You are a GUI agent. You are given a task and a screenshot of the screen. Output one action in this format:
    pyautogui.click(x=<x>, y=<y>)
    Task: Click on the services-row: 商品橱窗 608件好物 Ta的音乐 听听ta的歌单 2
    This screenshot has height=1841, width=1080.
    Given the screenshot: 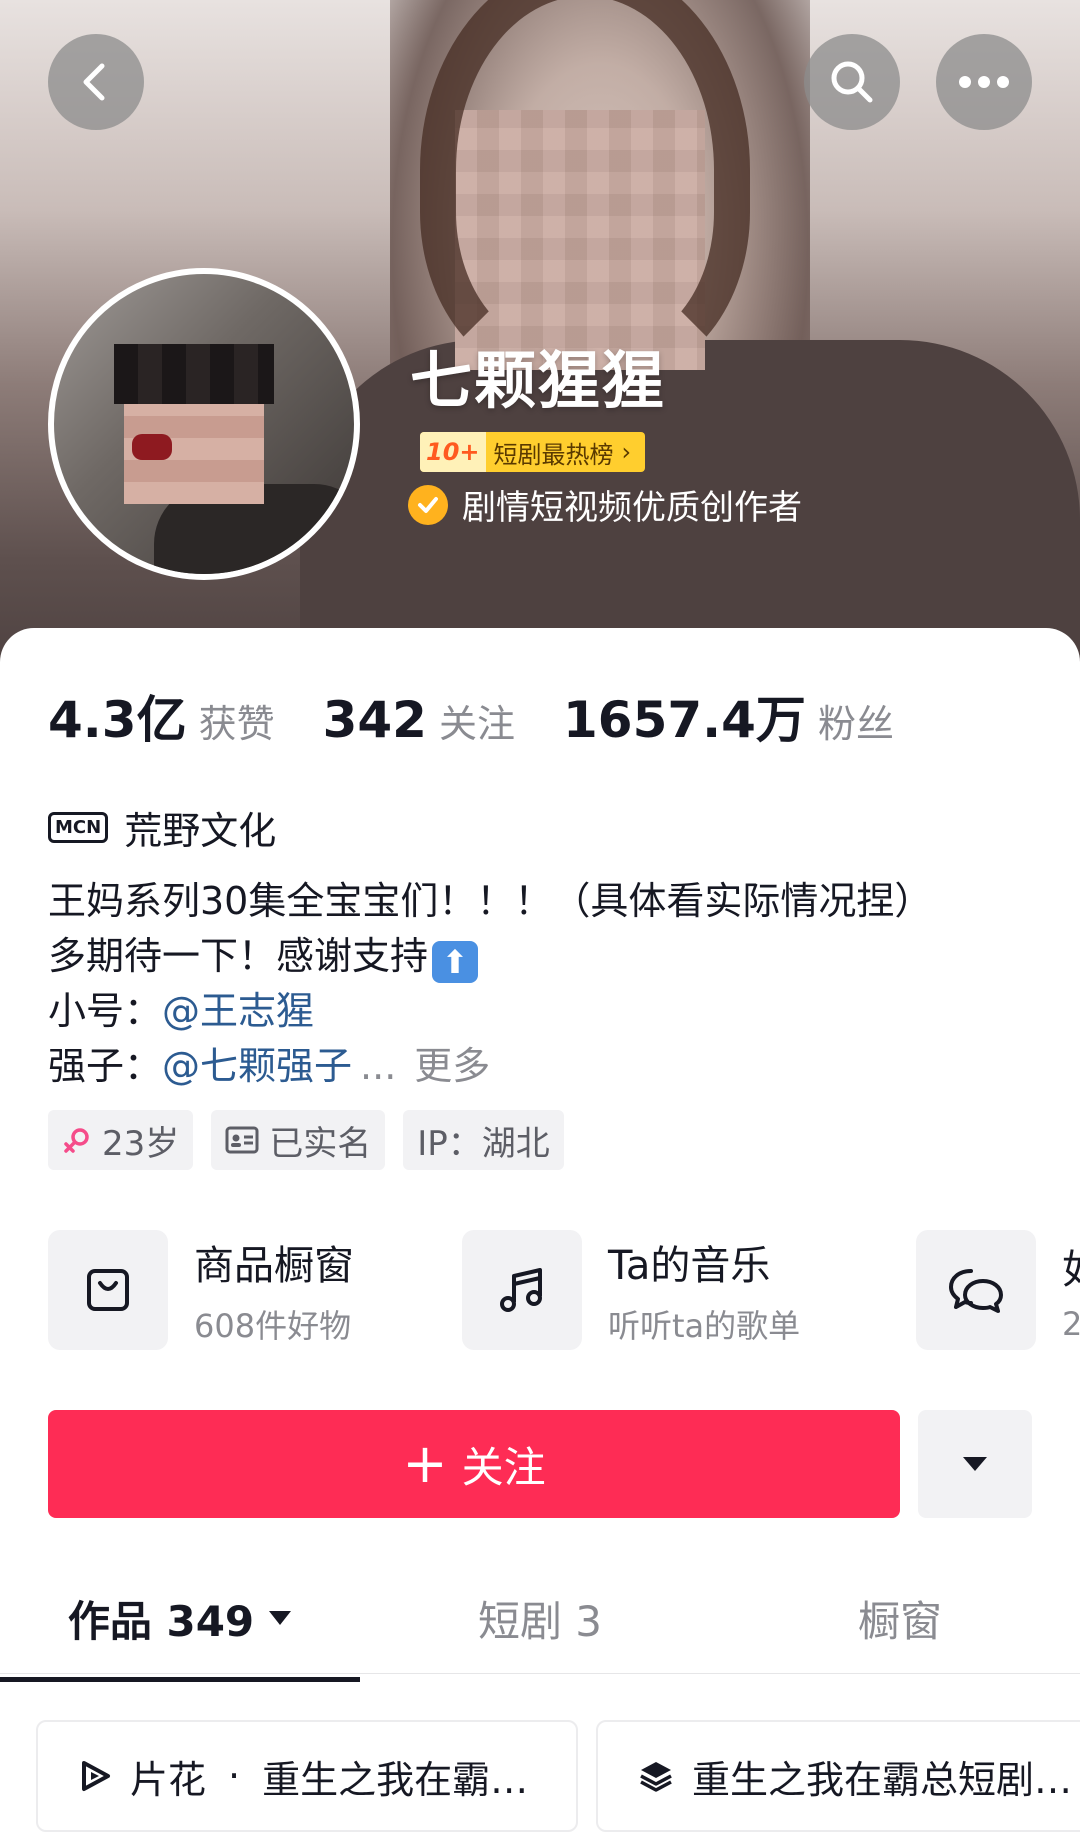 What is the action you would take?
    pyautogui.click(x=564, y=1290)
    